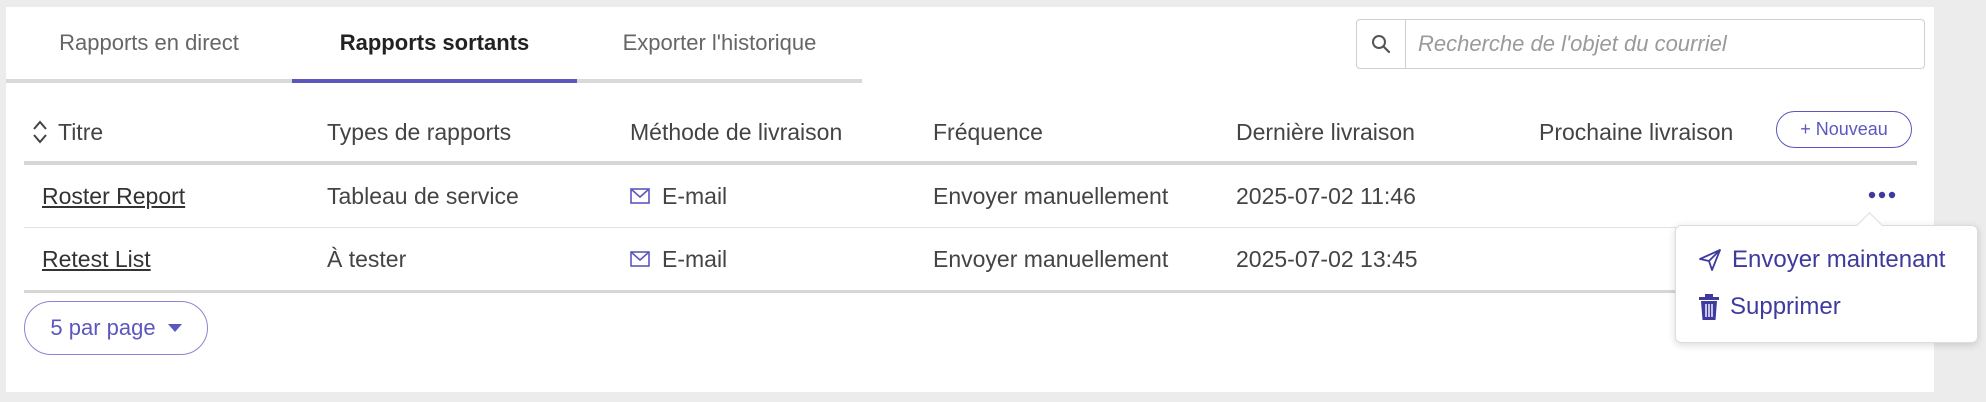  I want to click on search-icon, so click(1381, 44).